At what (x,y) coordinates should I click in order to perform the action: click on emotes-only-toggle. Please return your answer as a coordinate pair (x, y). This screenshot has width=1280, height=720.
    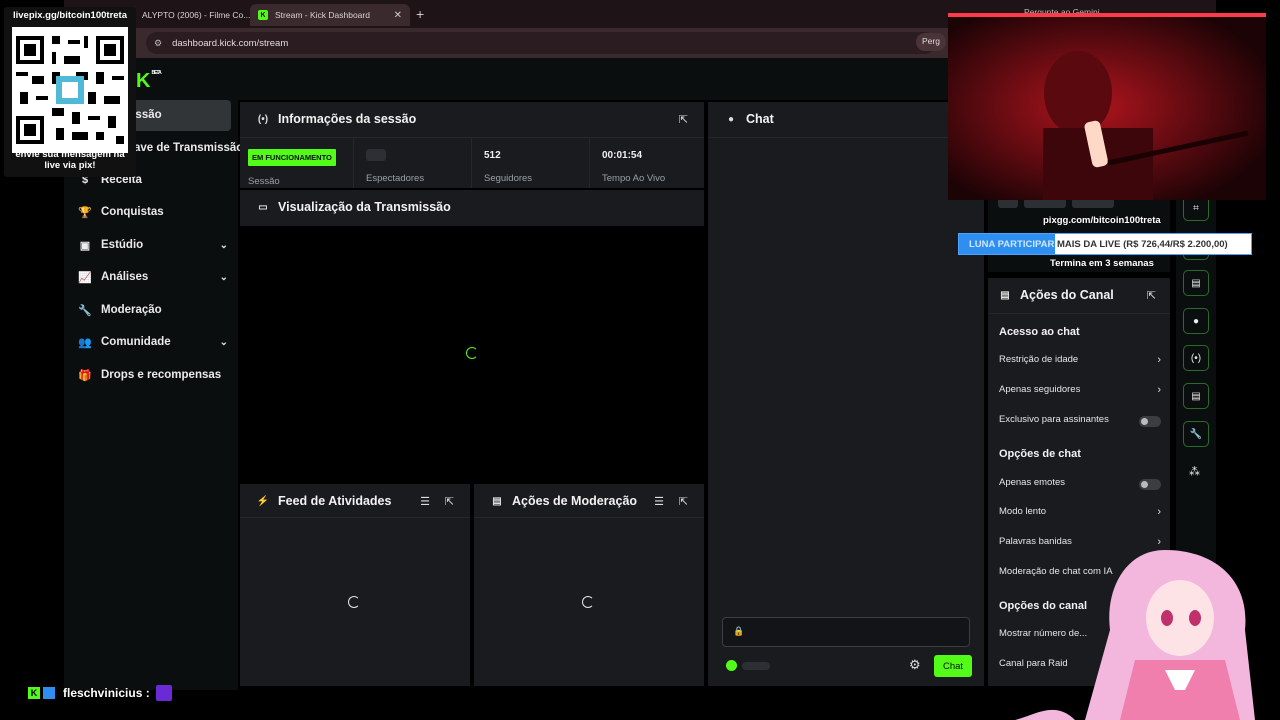
    Looking at the image, I should click on (1150, 484).